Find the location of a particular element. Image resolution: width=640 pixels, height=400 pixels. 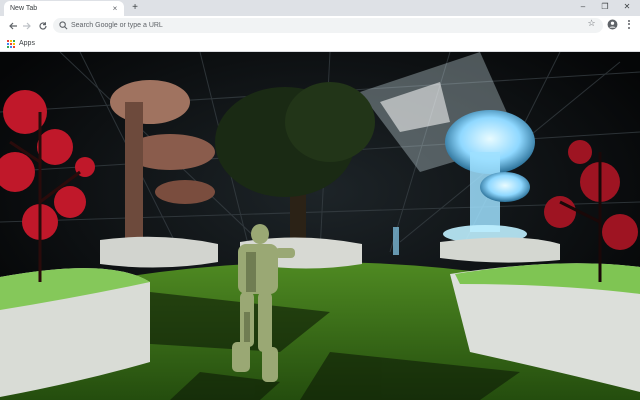

minimize-button: – is located at coordinates (583, 7).